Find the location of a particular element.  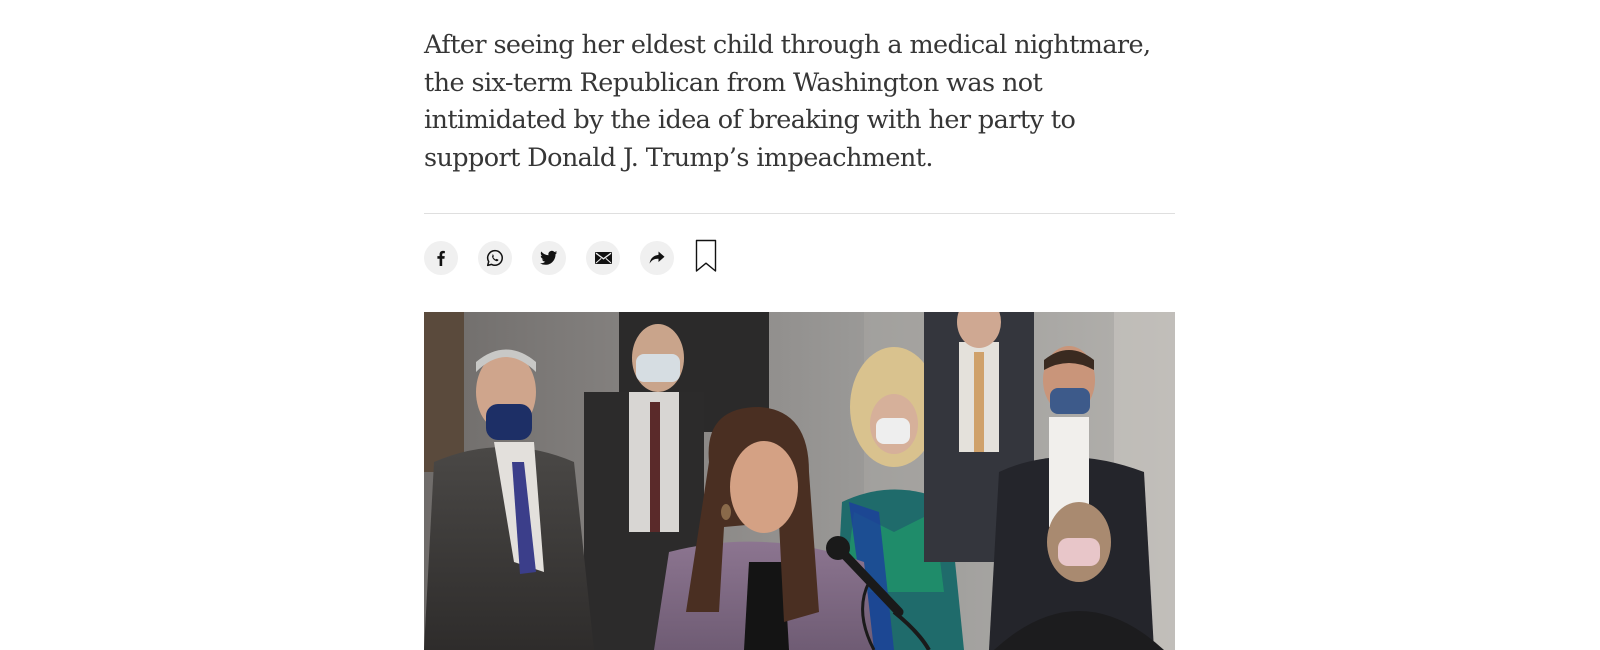

share-arrow-icon is located at coordinates (657, 258).